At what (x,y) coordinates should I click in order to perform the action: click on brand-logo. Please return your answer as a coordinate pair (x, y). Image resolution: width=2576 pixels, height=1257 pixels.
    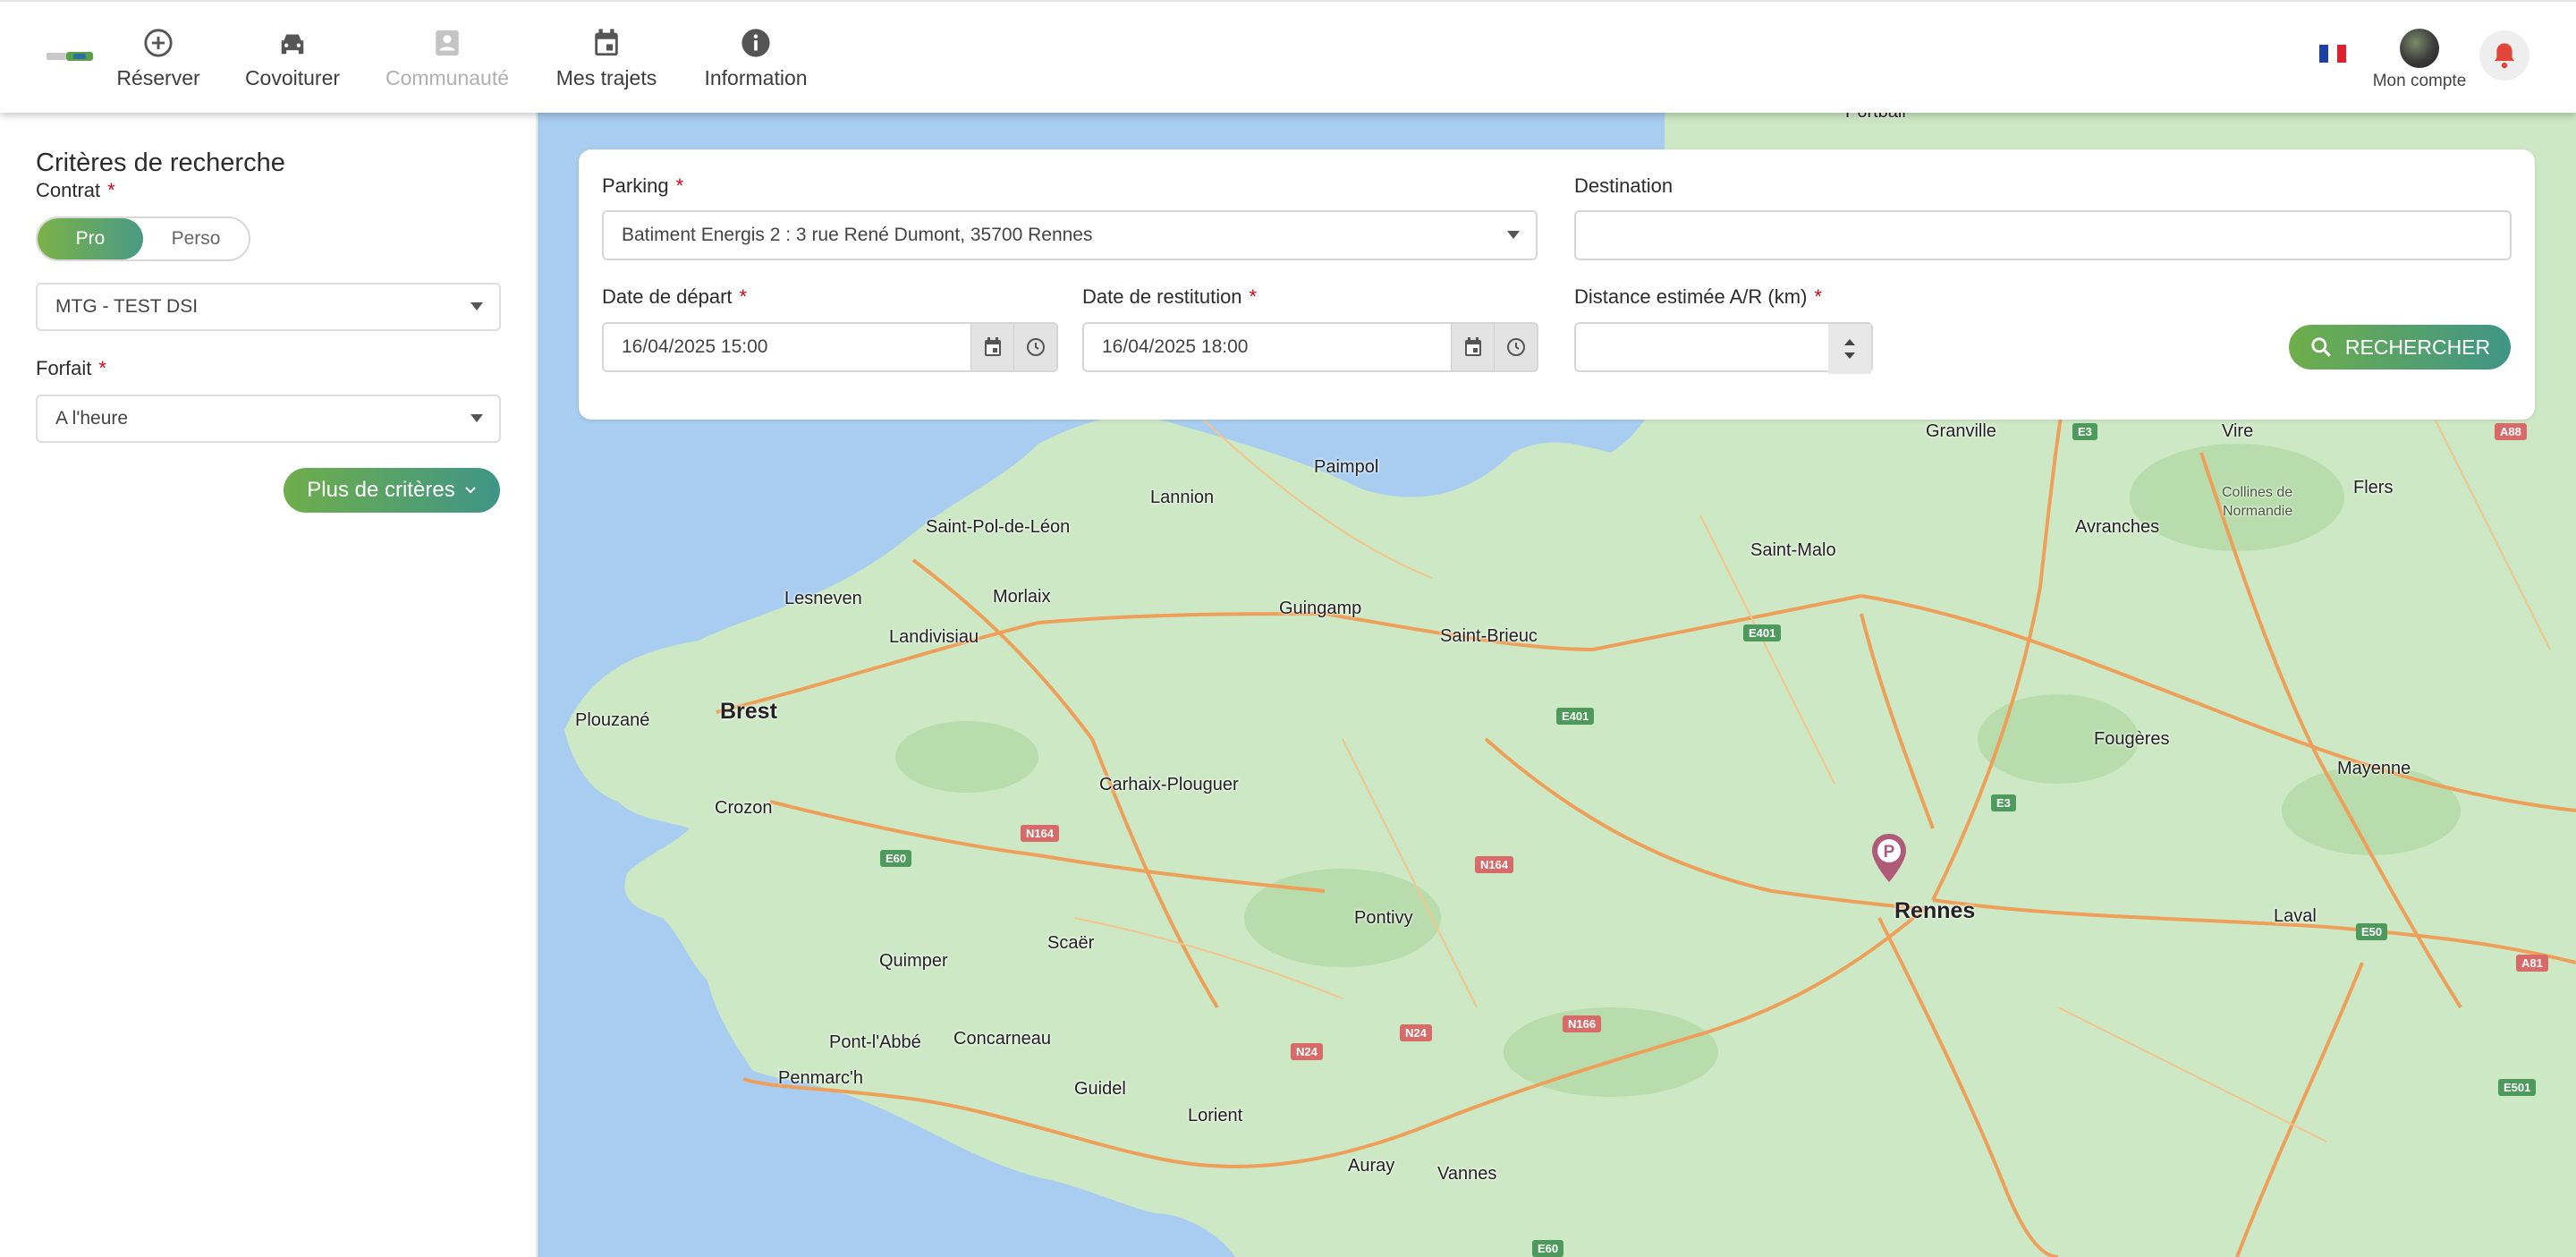
    Looking at the image, I should click on (72, 56).